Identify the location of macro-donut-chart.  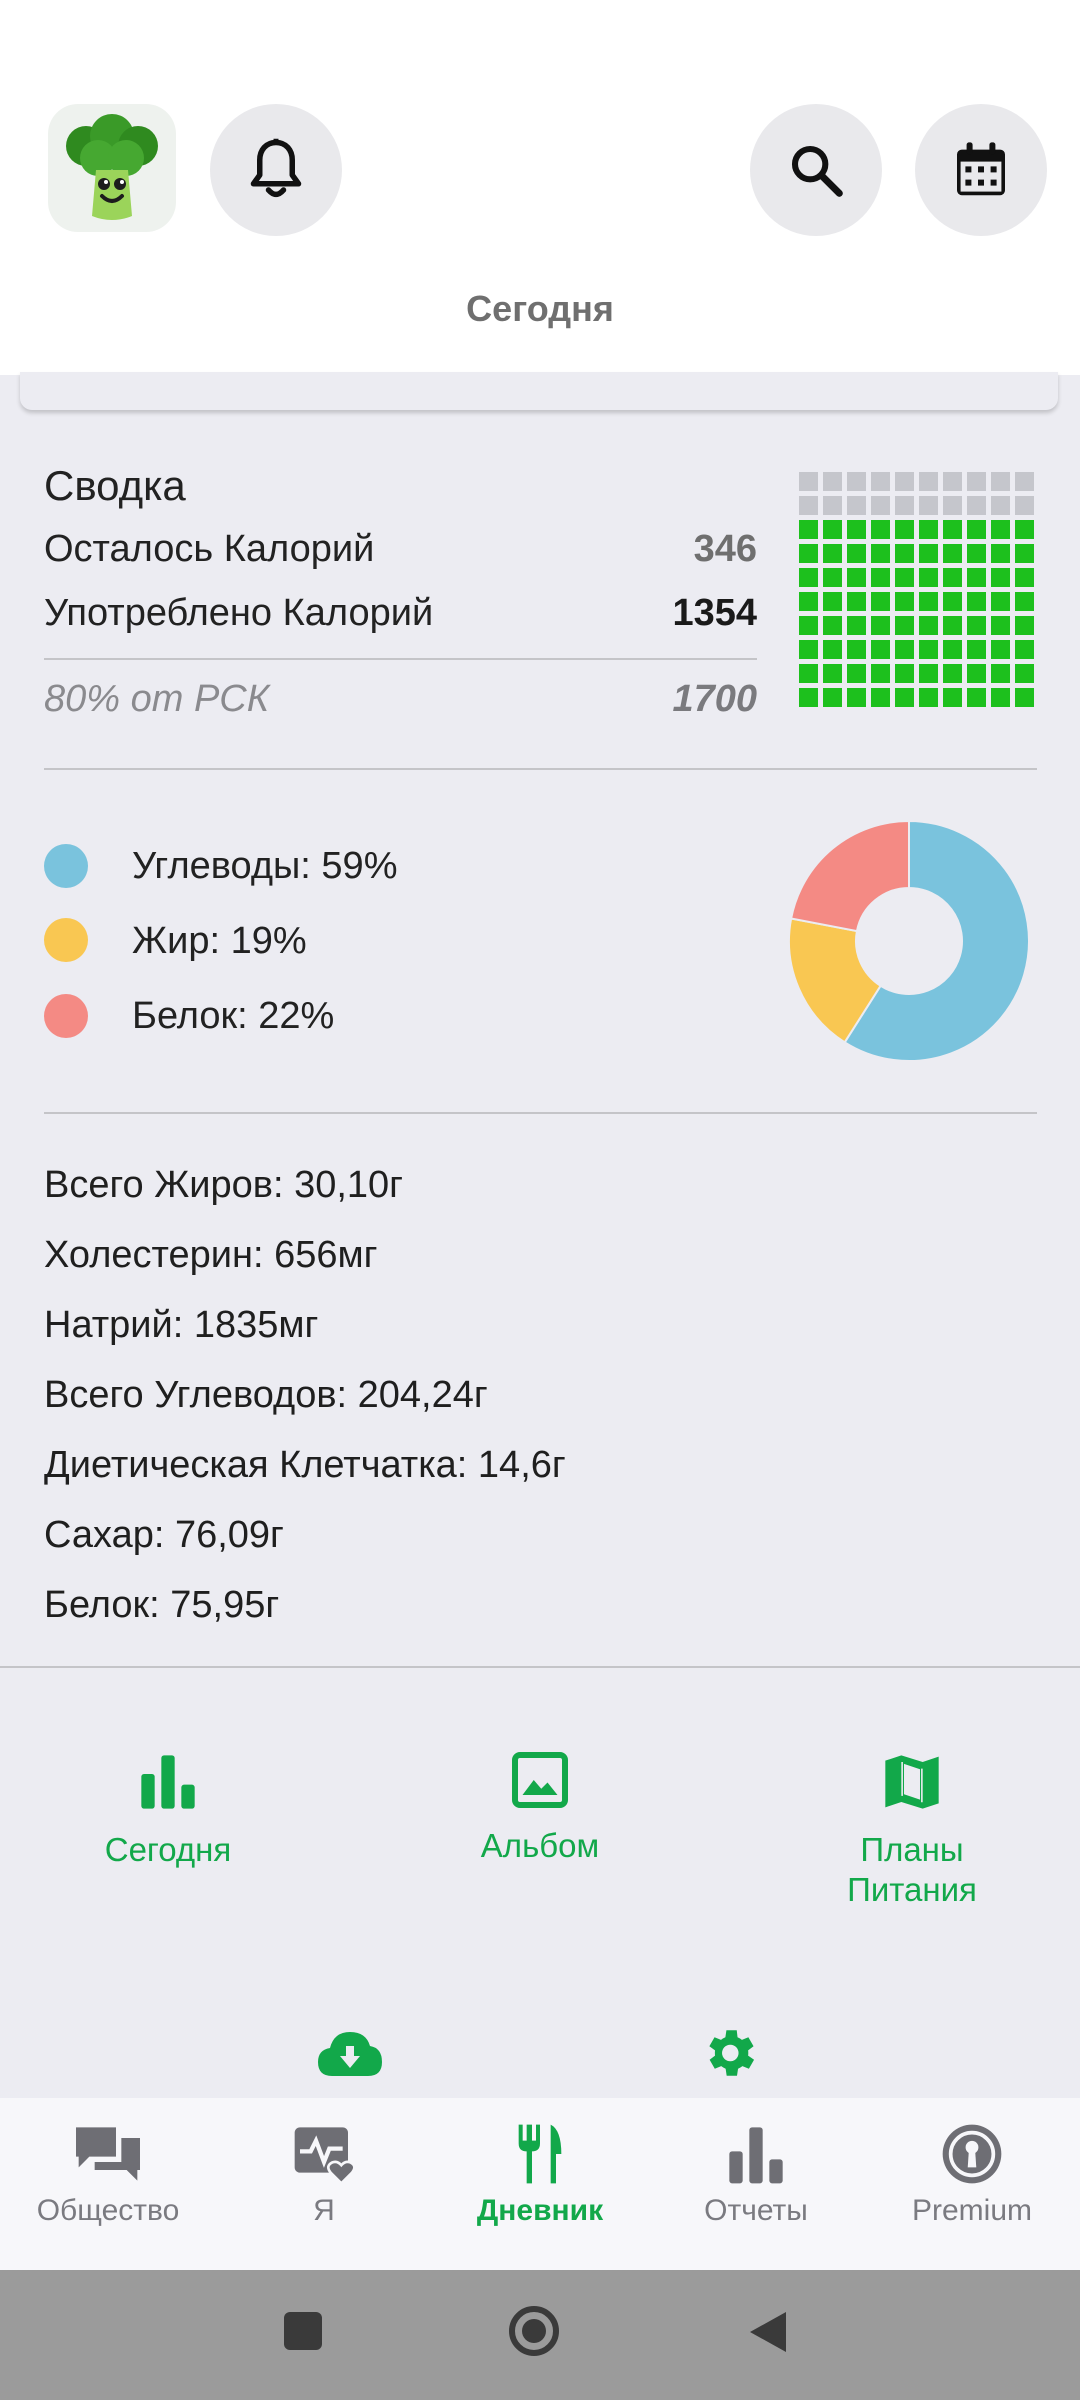
(909, 940).